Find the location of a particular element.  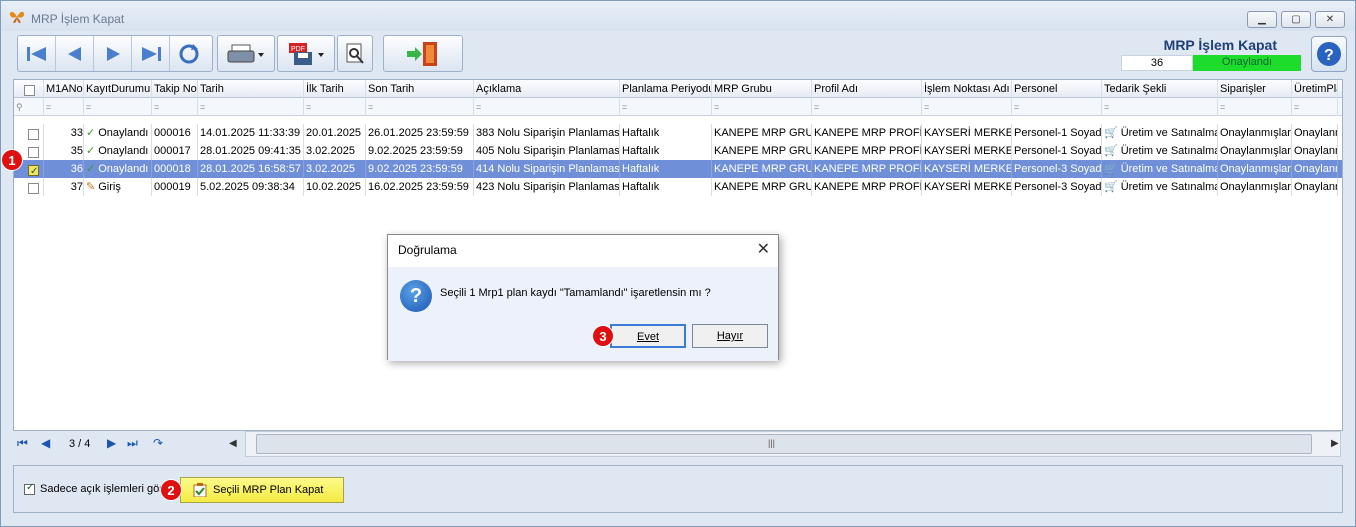

column-header: Profil Adı is located at coordinates (867, 89).